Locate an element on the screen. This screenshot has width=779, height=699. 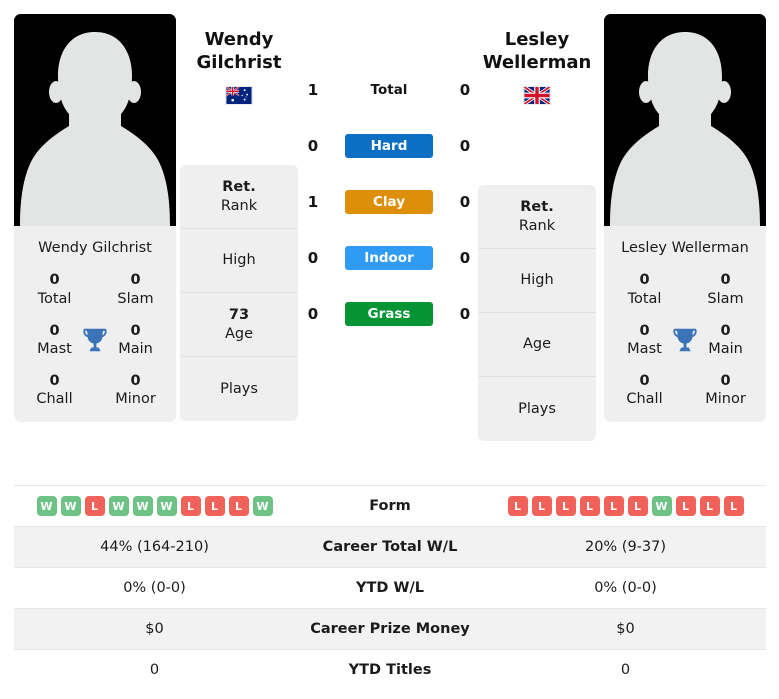
surface-badge-total: Total is located at coordinates (389, 90).